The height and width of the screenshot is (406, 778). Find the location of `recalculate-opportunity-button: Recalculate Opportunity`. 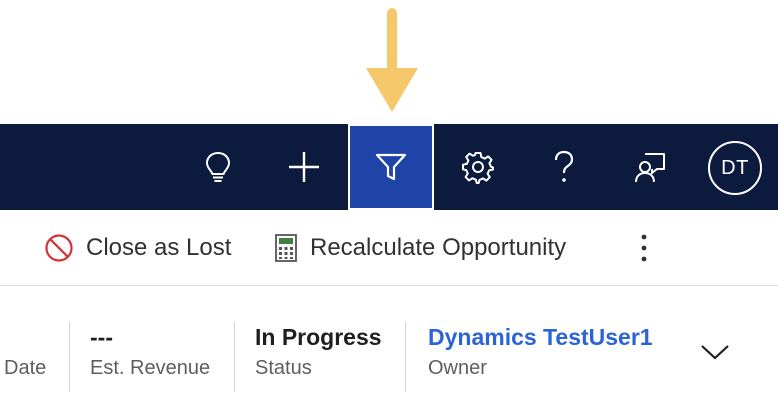

recalculate-opportunity-button: Recalculate Opportunity is located at coordinates (420, 247).